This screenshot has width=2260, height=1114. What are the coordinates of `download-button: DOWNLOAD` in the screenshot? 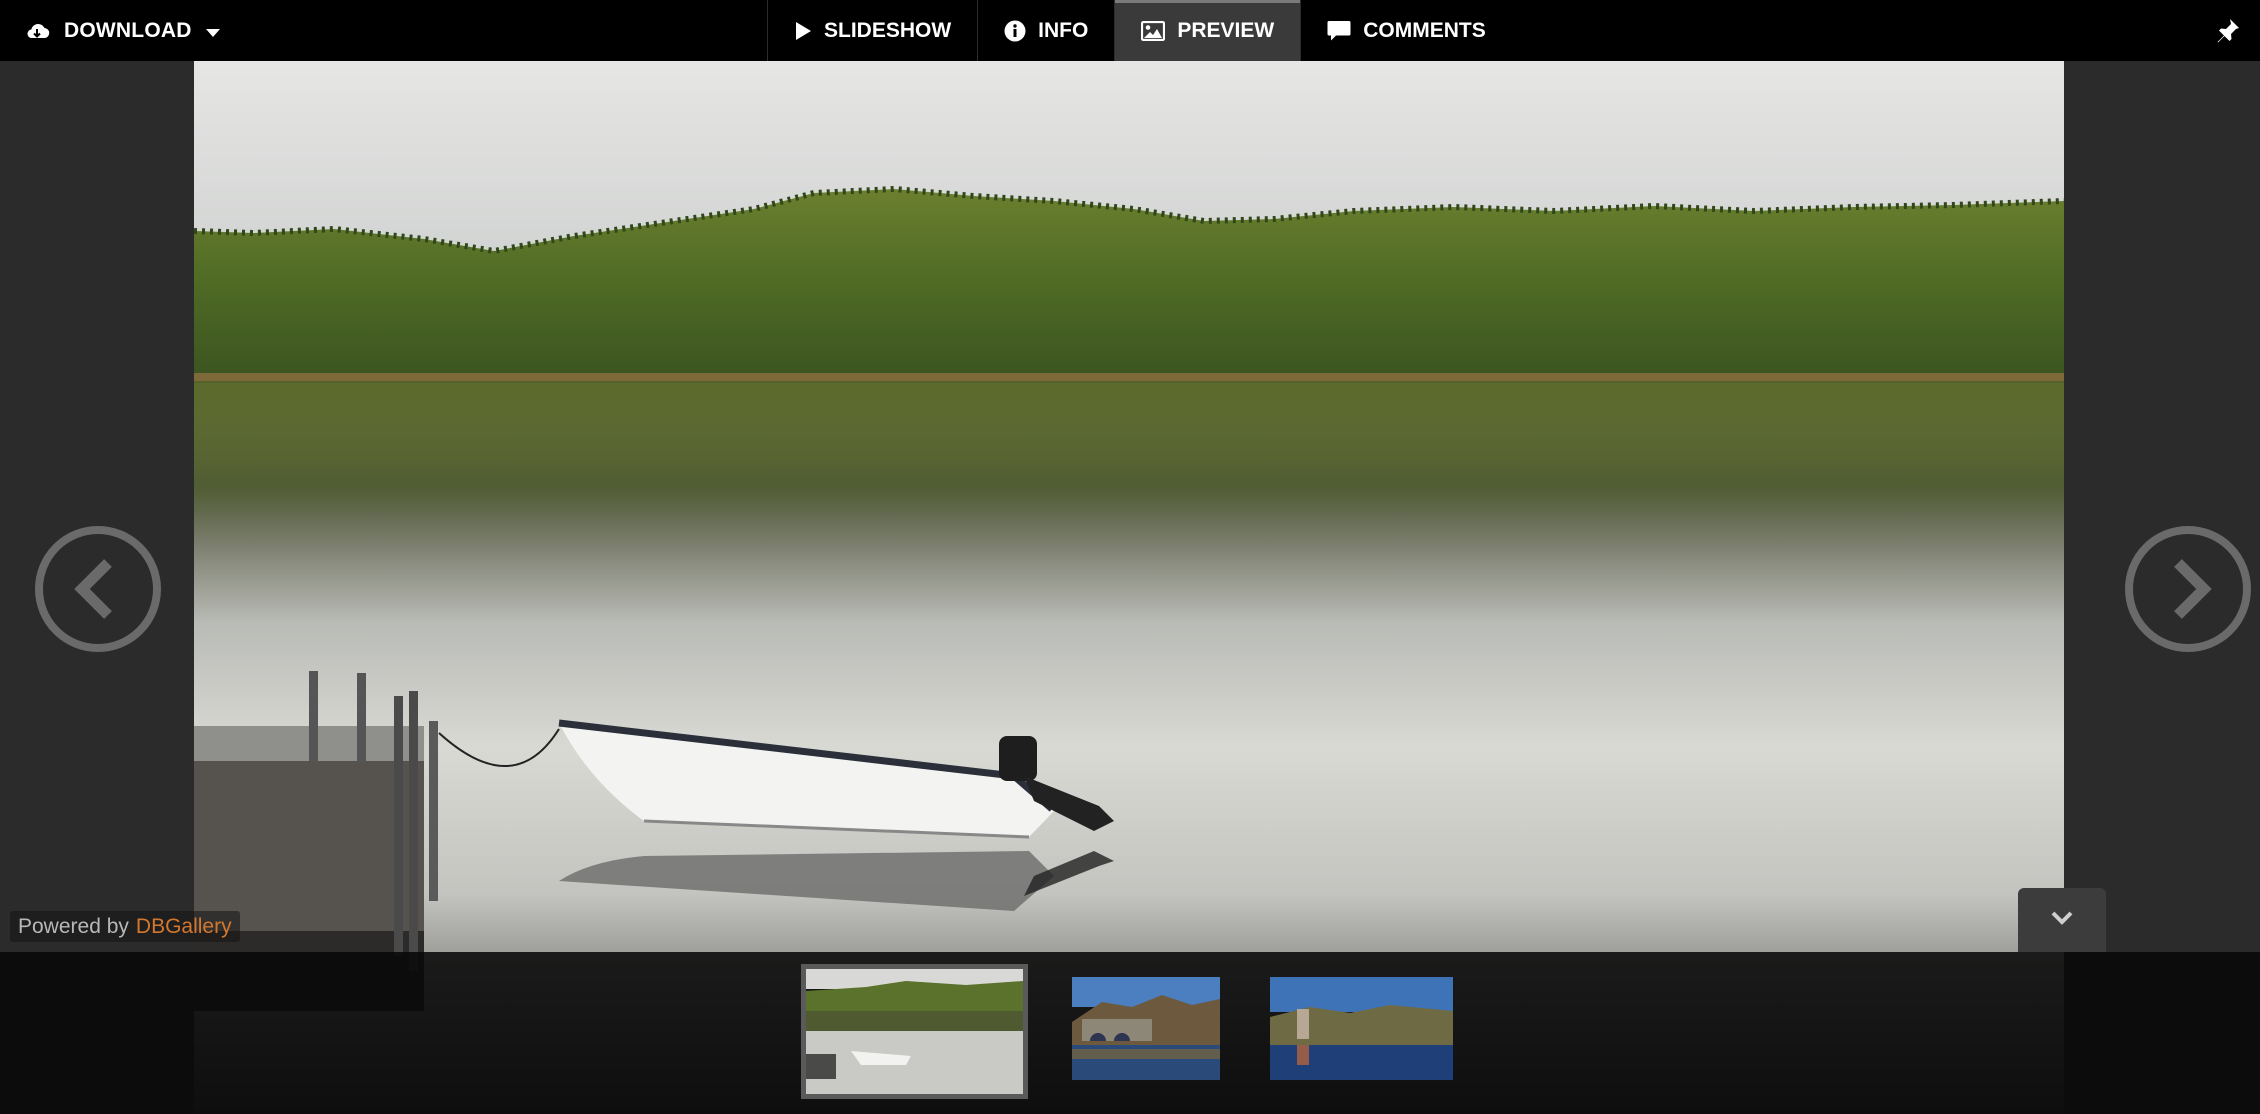 It's located at (122, 30).